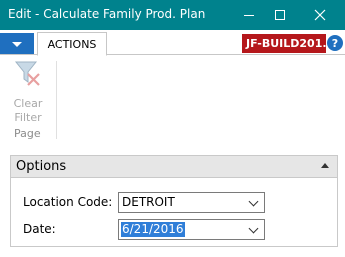 This screenshot has height=257, width=345. I want to click on clear-filter-label-line1: Clear, so click(28, 103).